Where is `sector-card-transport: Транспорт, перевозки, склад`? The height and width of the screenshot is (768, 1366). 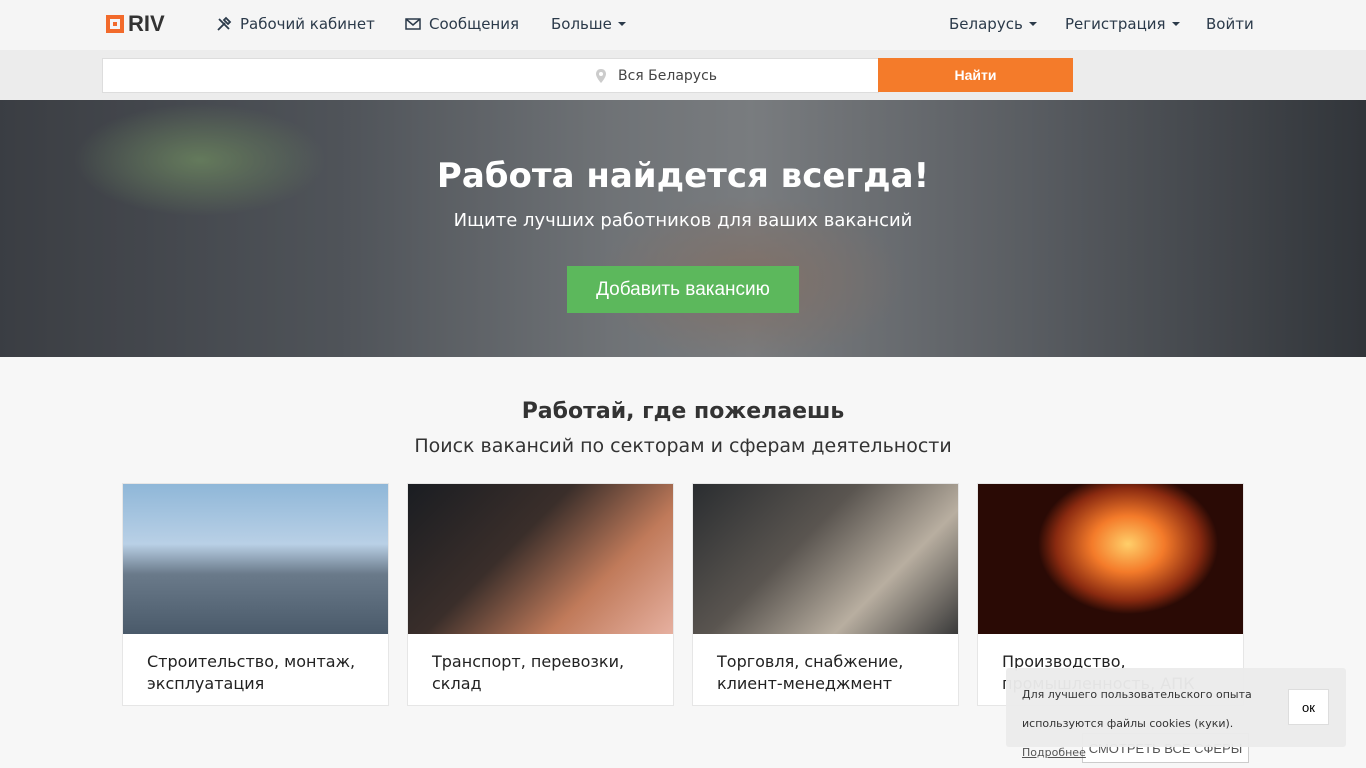
sector-card-transport: Транспорт, перевозки, склад is located at coordinates (540, 594).